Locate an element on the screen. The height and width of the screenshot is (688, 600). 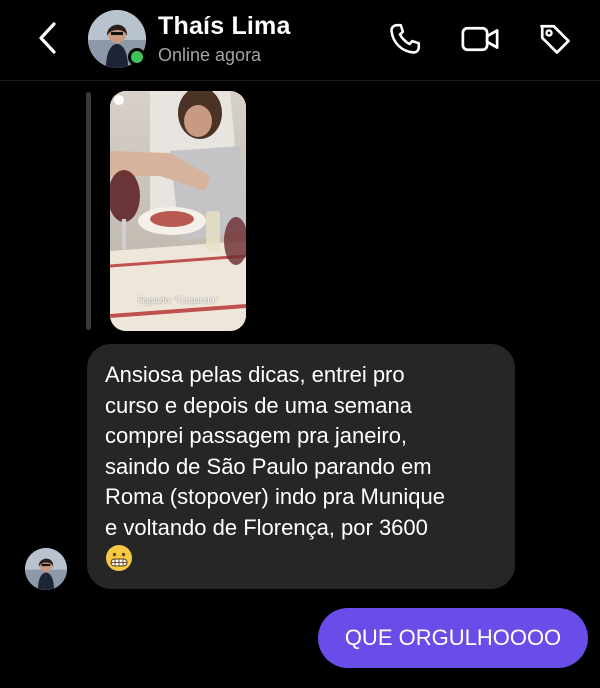
audio-call-button is located at coordinates (405, 39).